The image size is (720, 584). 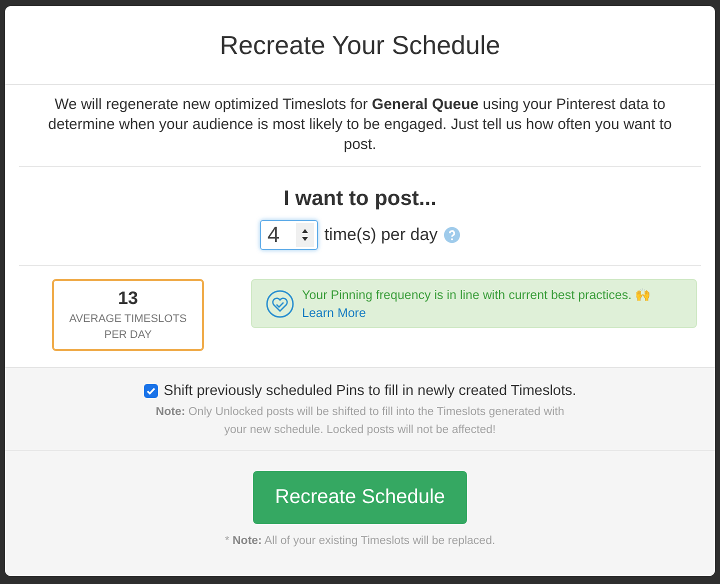 I want to click on checkbox-label: Shift previously scheduled Pins to fill in newly created Timeslots., so click(x=370, y=391).